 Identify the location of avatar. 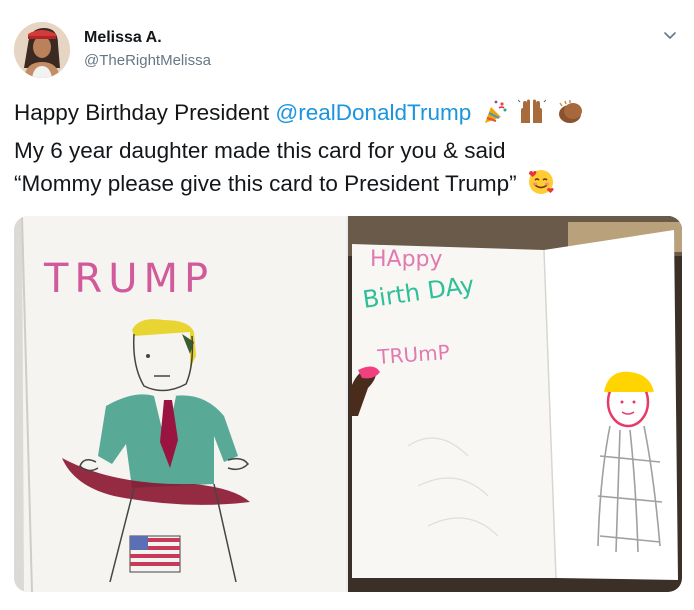
(42, 50).